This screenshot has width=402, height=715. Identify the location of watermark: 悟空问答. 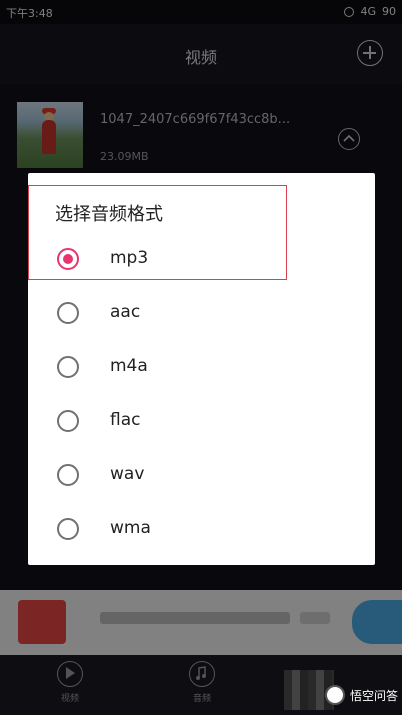
(361, 695).